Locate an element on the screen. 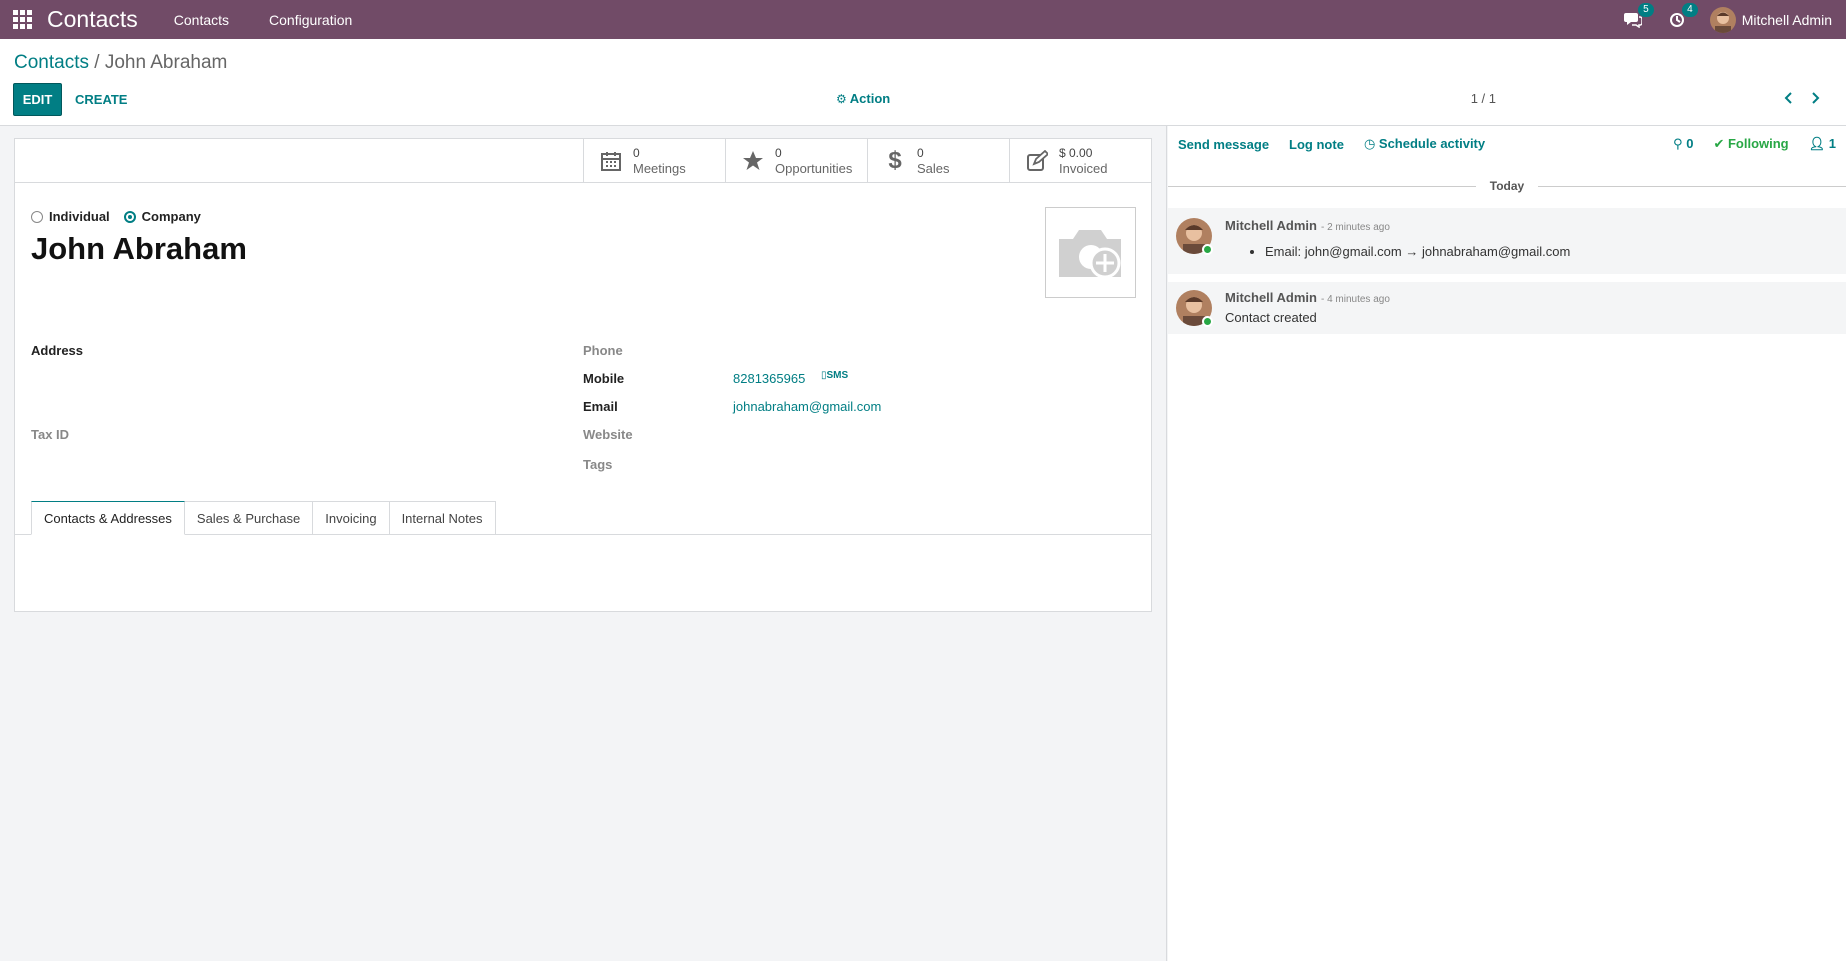  sms-label: SMS is located at coordinates (837, 375).